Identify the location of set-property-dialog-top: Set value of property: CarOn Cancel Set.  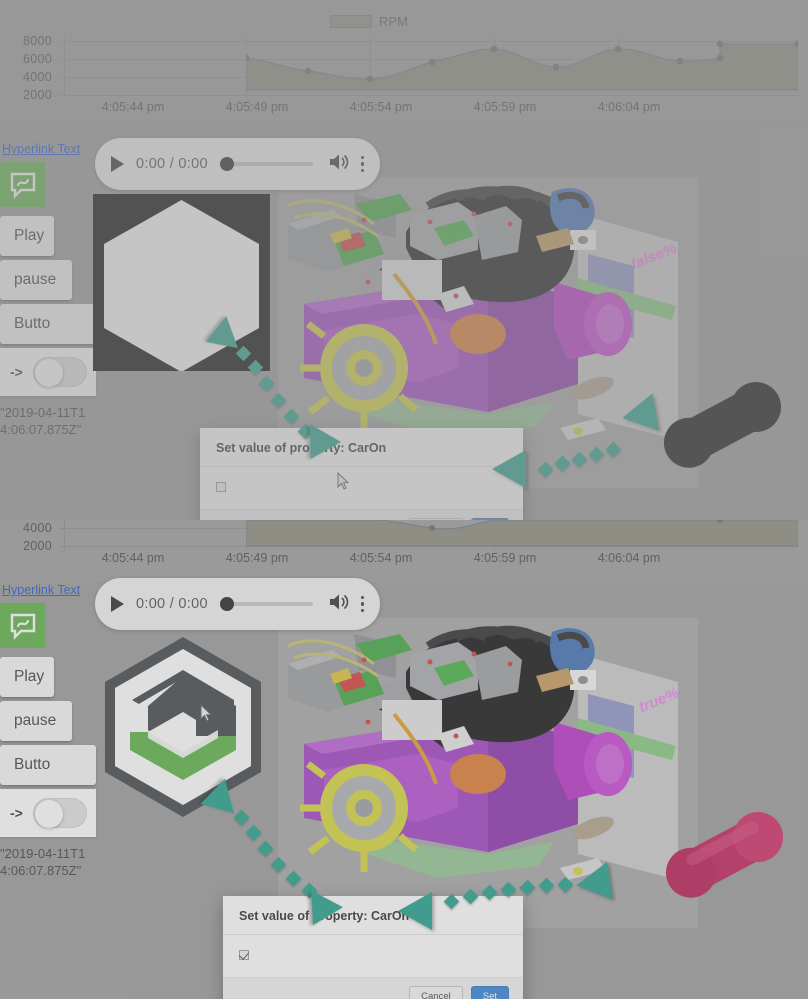
(361, 474).